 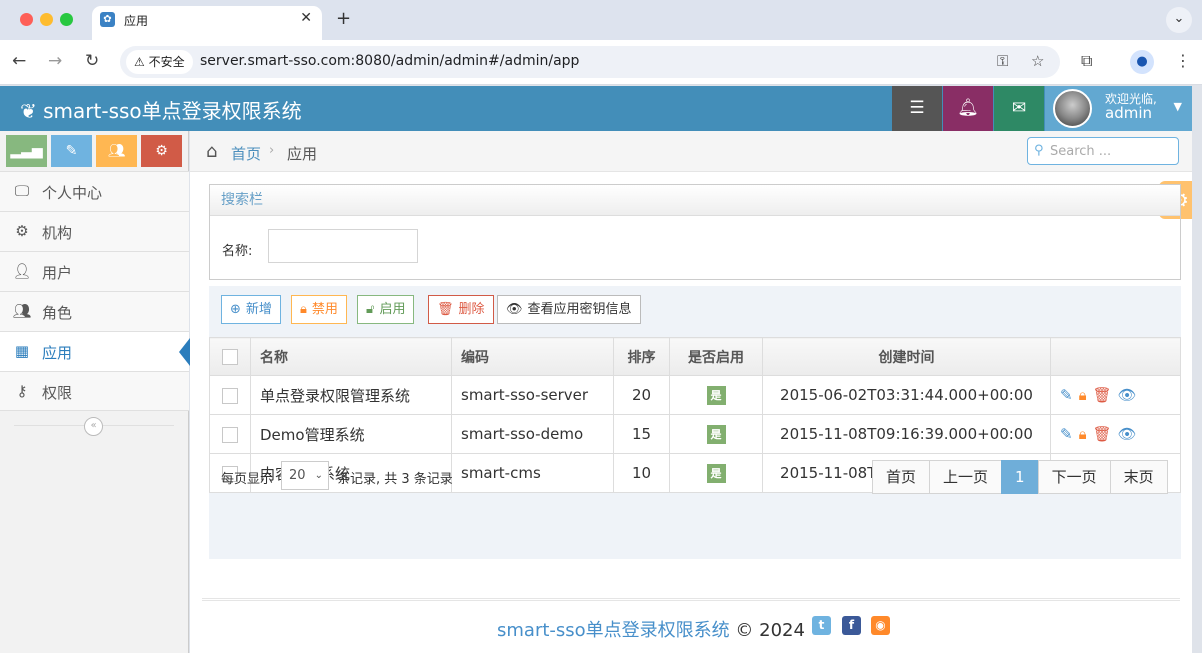 I want to click on search-panel: 搜索栏 名称:, so click(x=695, y=232).